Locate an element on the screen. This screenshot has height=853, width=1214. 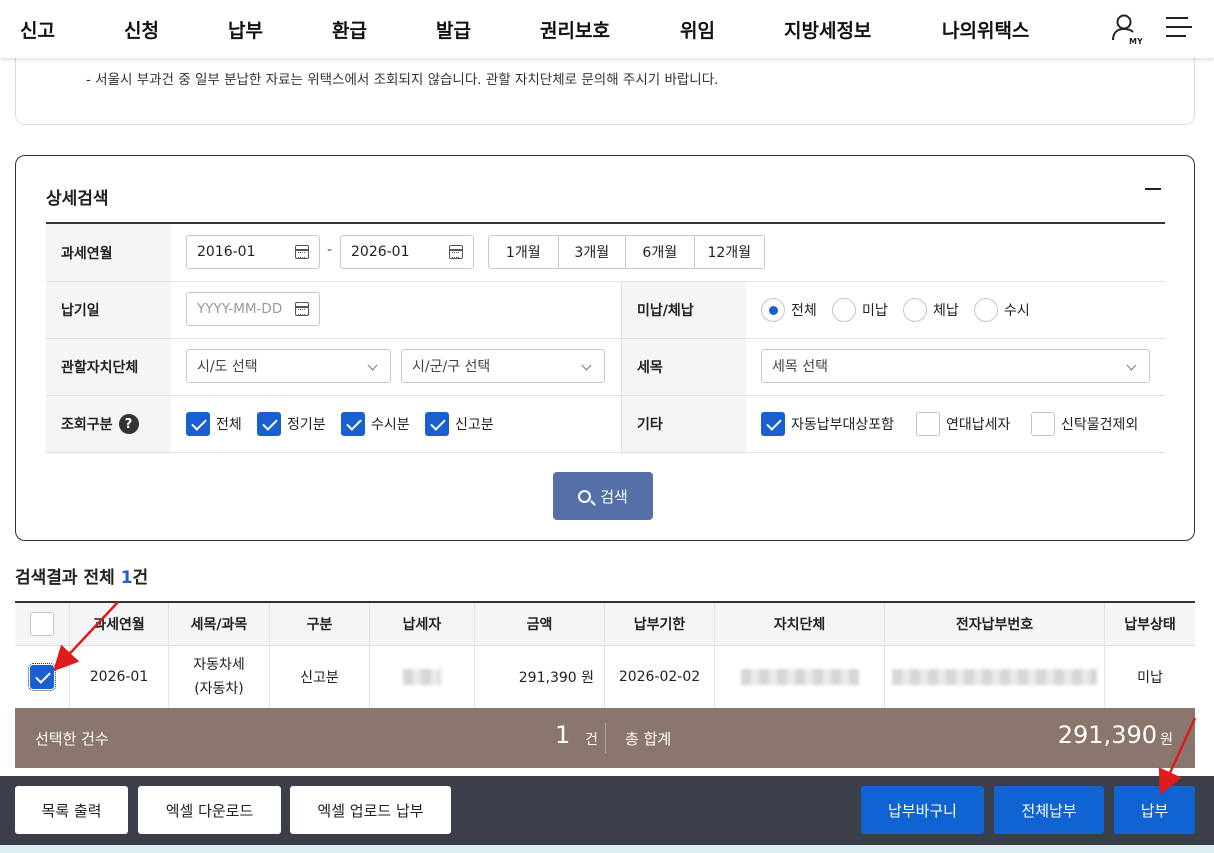
nav-item-delegation: 위임 is located at coordinates (697, 29).